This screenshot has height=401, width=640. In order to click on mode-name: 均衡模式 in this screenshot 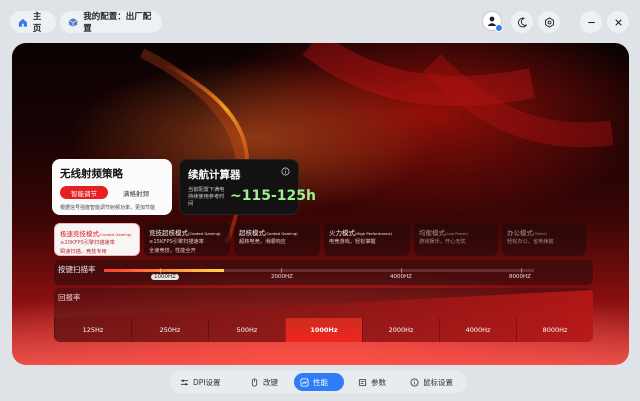, I will do `click(432, 233)`.